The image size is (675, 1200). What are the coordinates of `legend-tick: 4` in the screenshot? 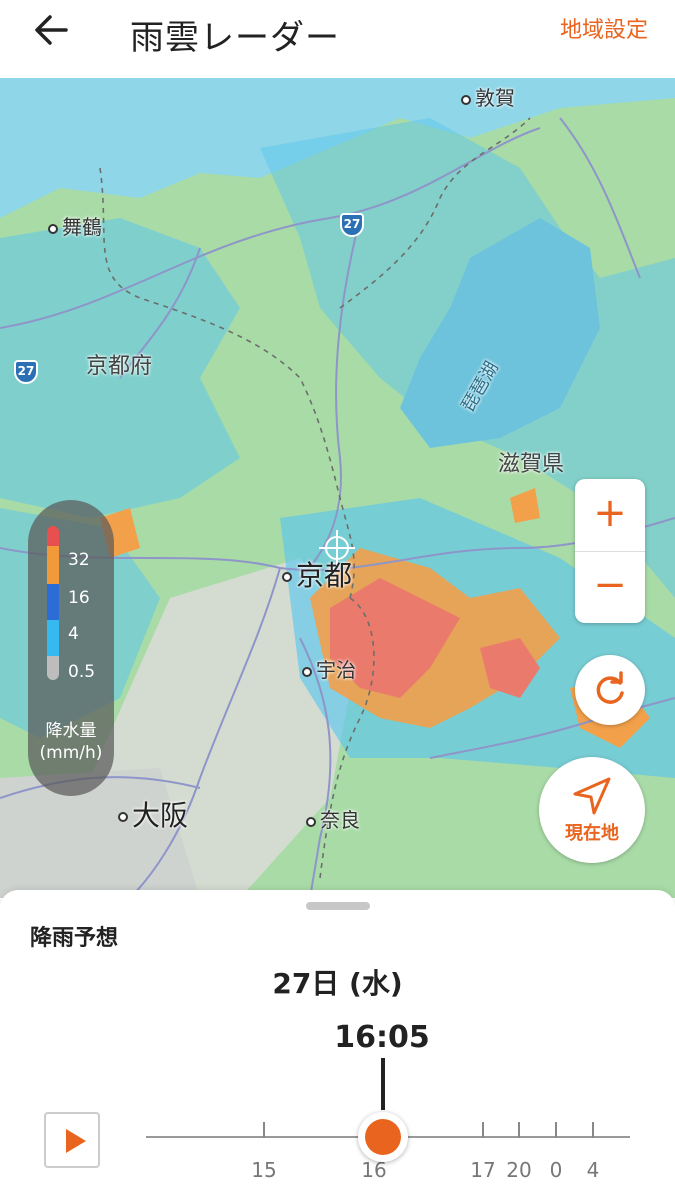 It's located at (73, 634).